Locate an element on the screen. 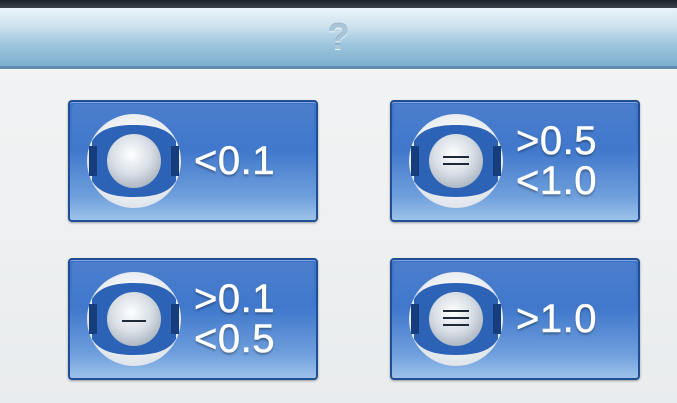  option-value-2a: >0.5 is located at coordinates (556, 141).